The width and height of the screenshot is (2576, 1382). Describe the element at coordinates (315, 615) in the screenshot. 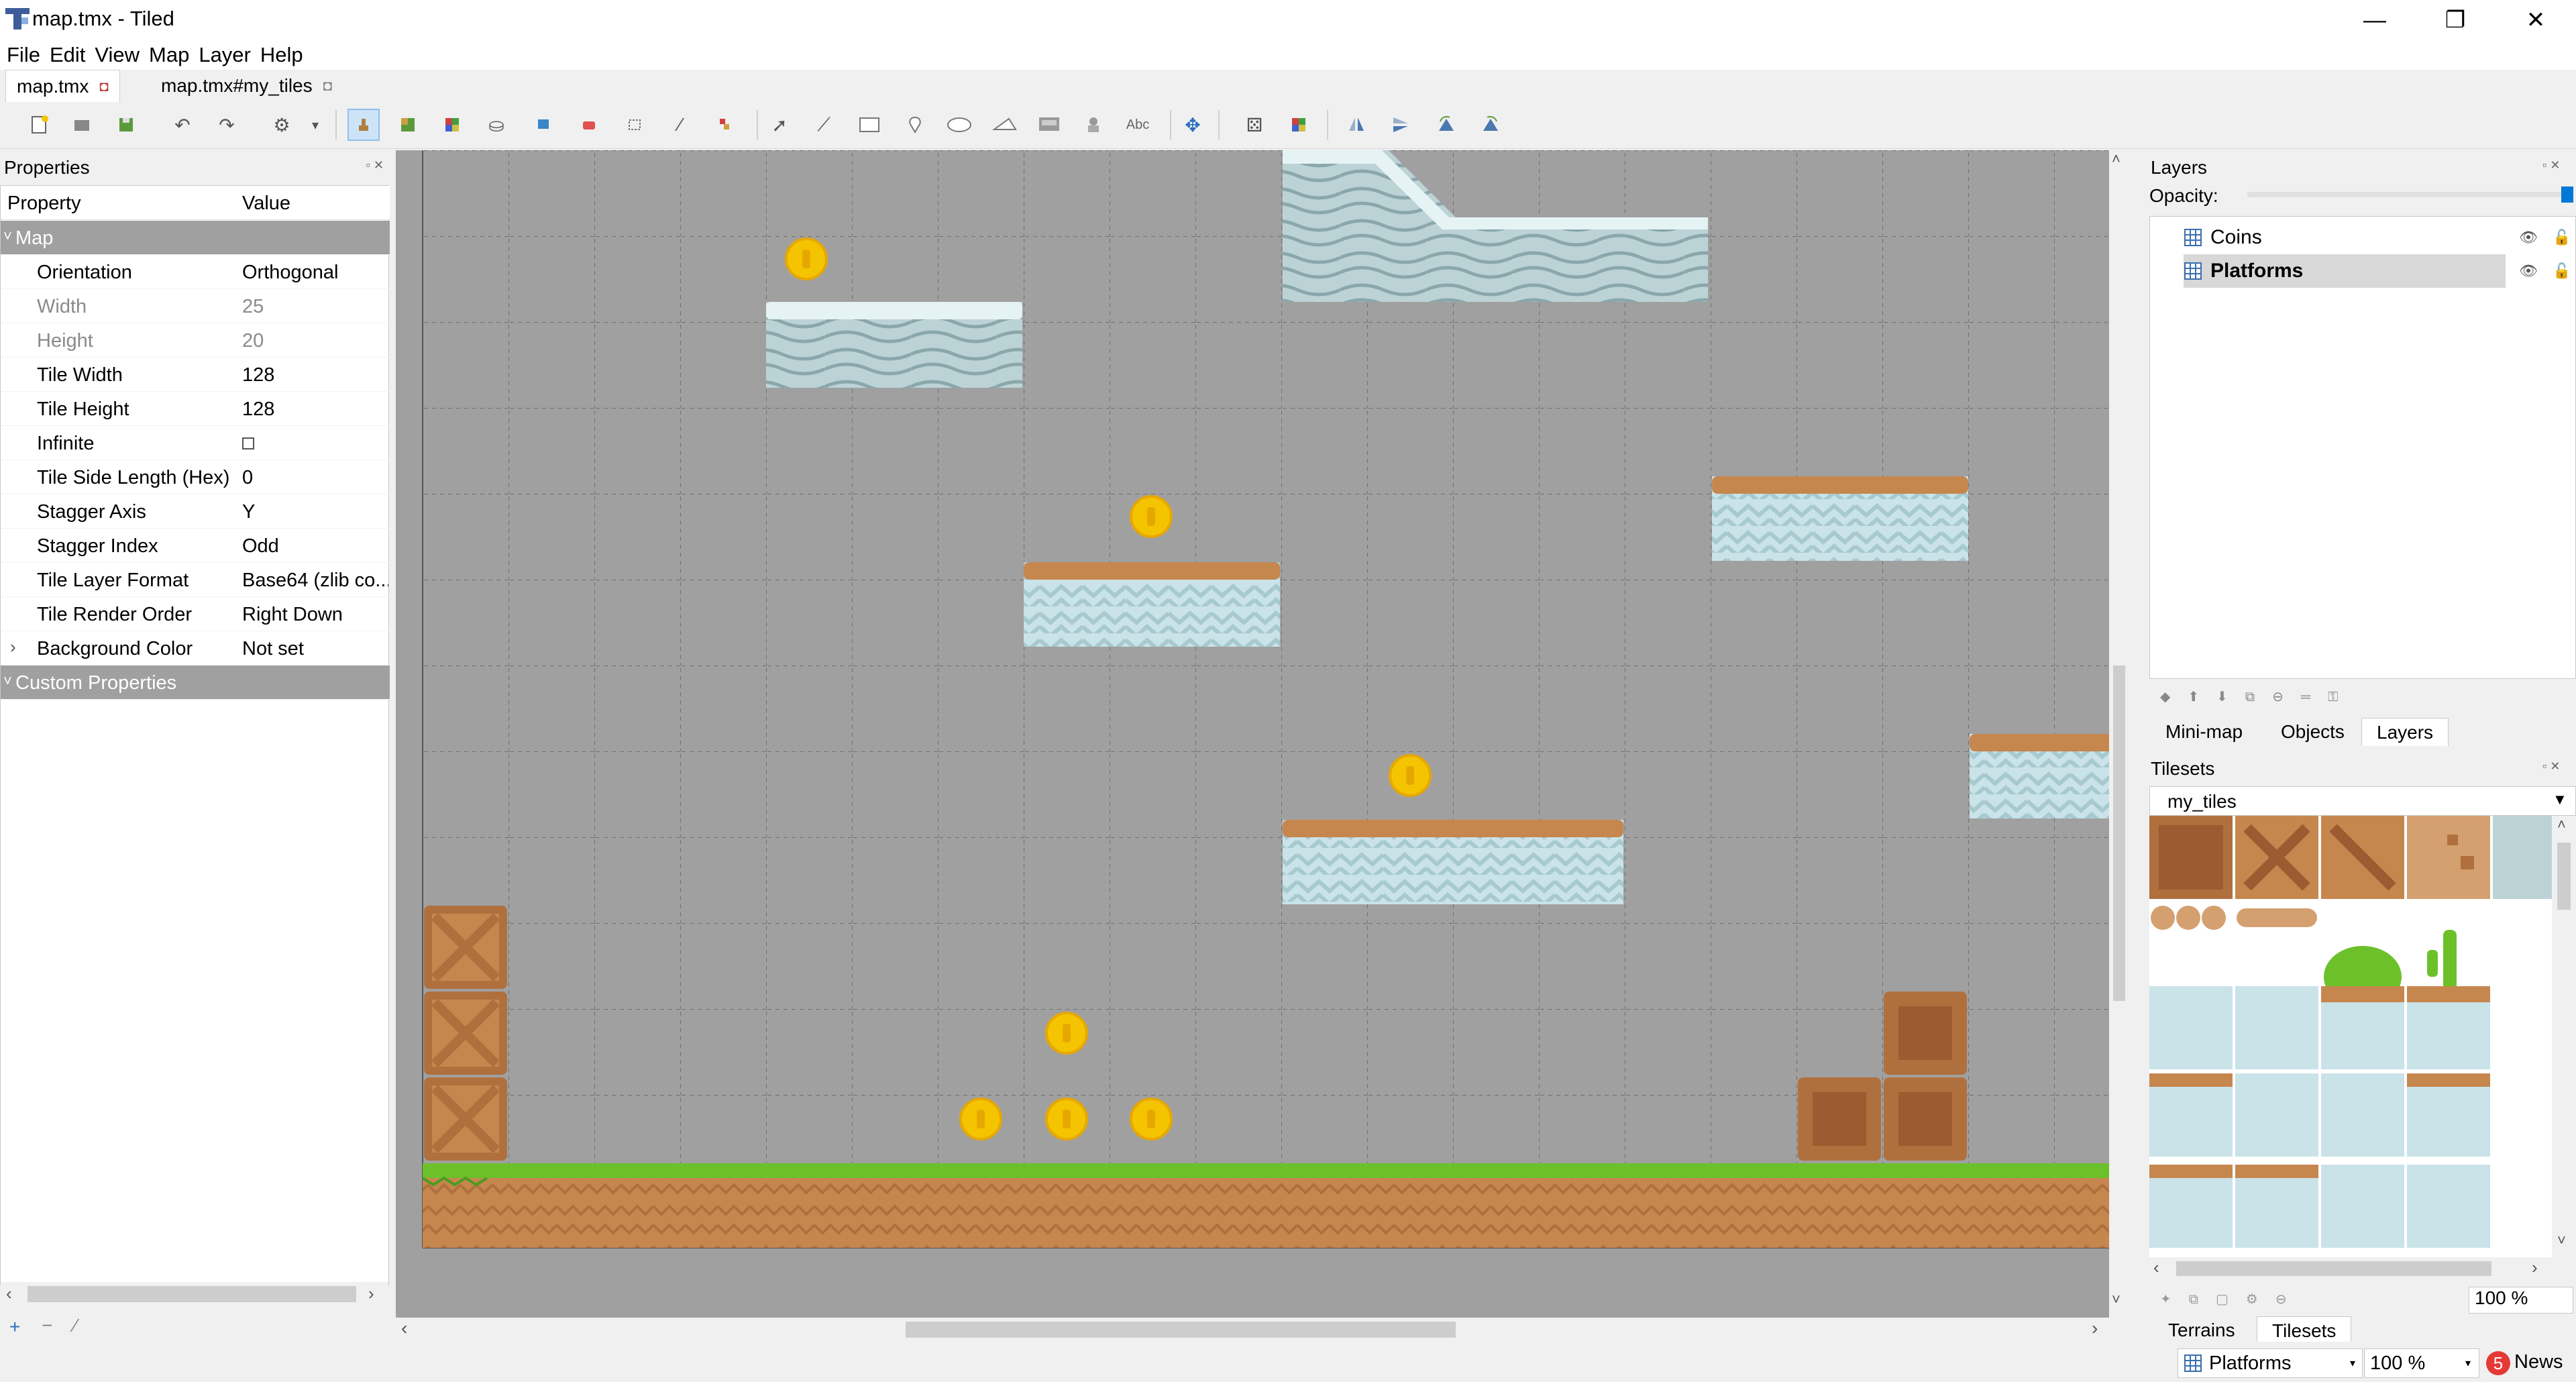

I see `property-value: Right Down` at that location.